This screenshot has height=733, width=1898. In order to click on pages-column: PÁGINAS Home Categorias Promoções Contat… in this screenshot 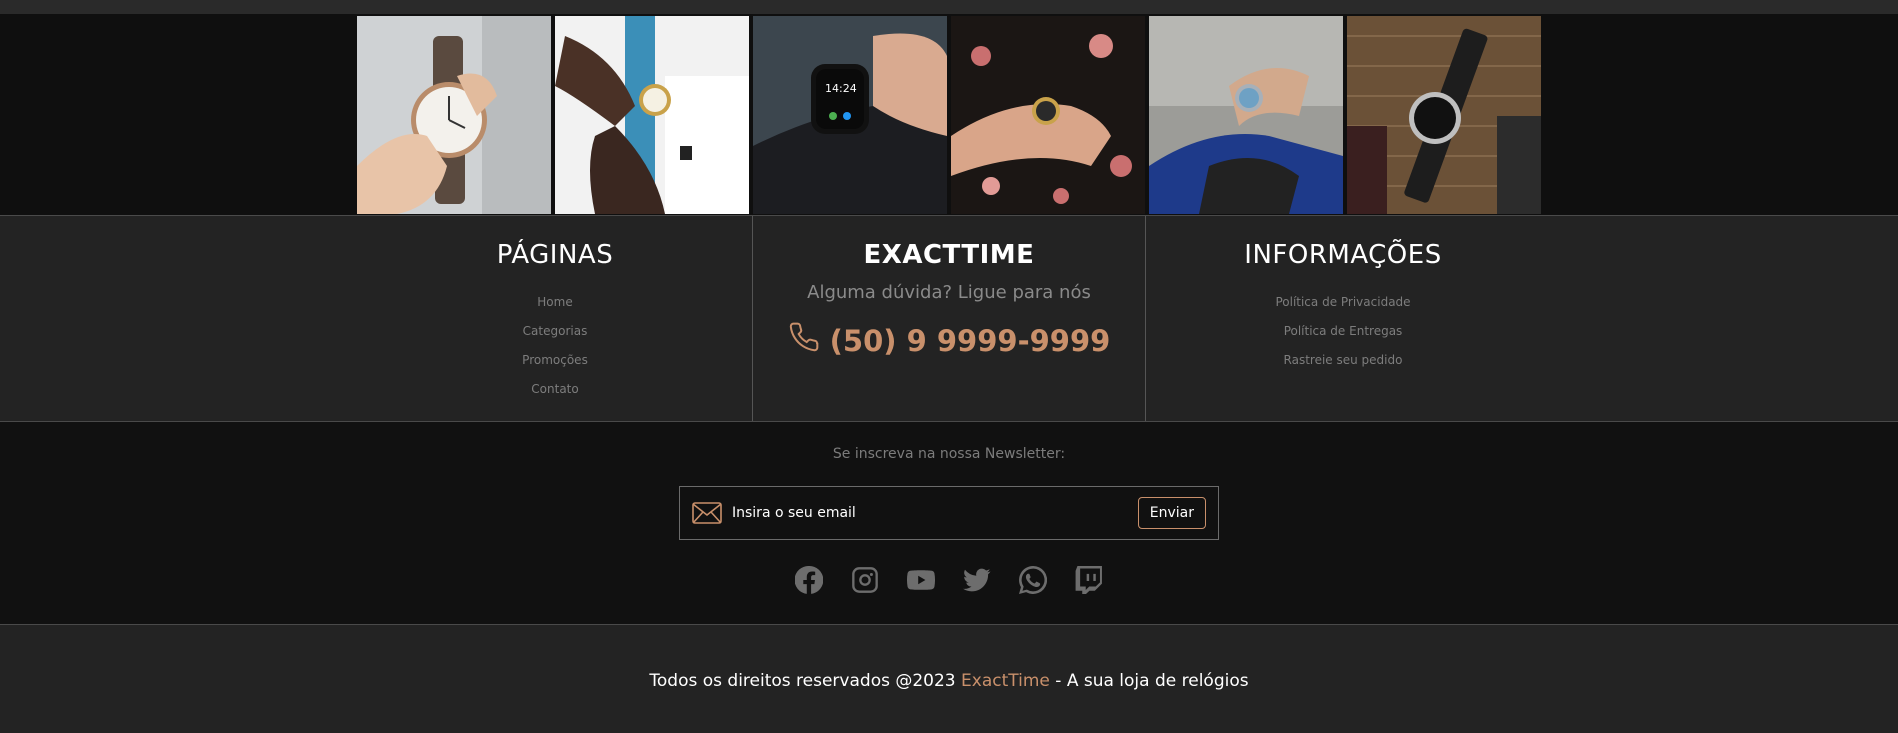, I will do `click(555, 318)`.